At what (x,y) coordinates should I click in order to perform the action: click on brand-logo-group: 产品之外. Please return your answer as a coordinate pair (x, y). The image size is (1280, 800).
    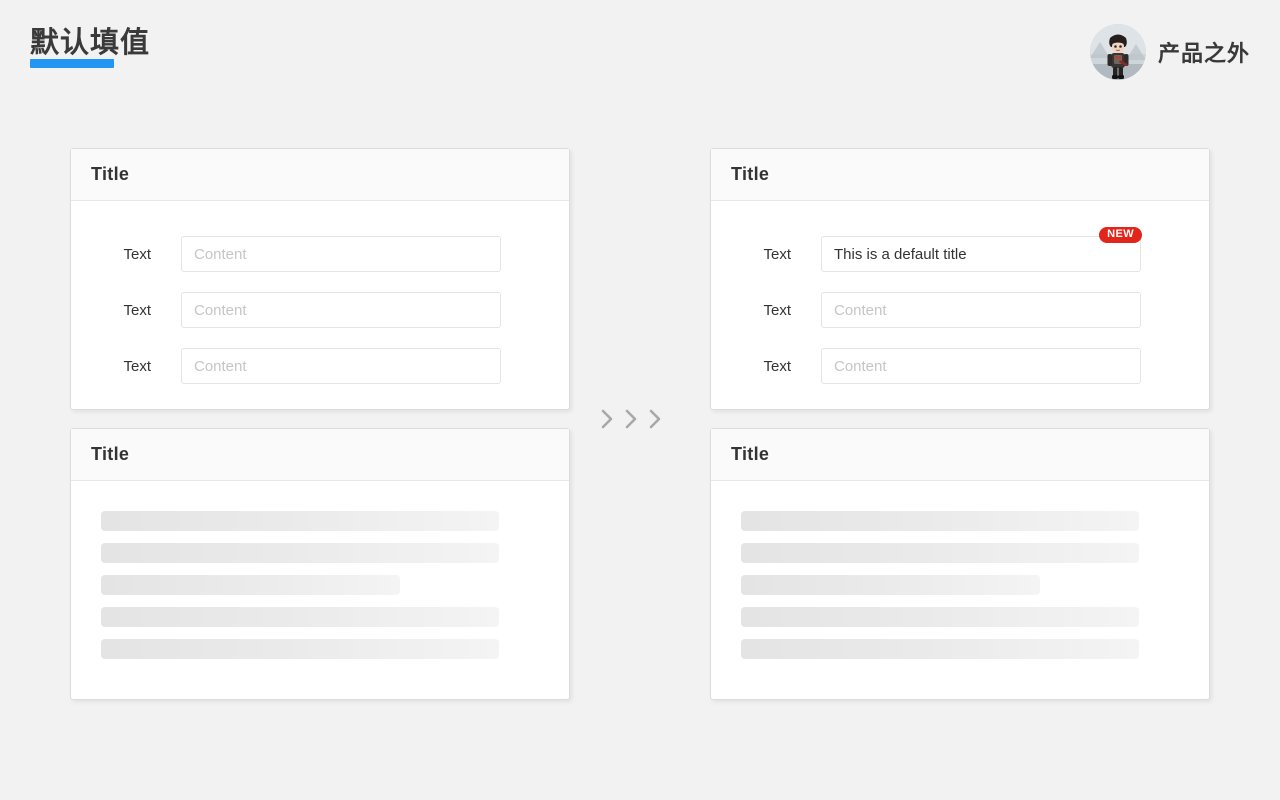
    Looking at the image, I should click on (1169, 52).